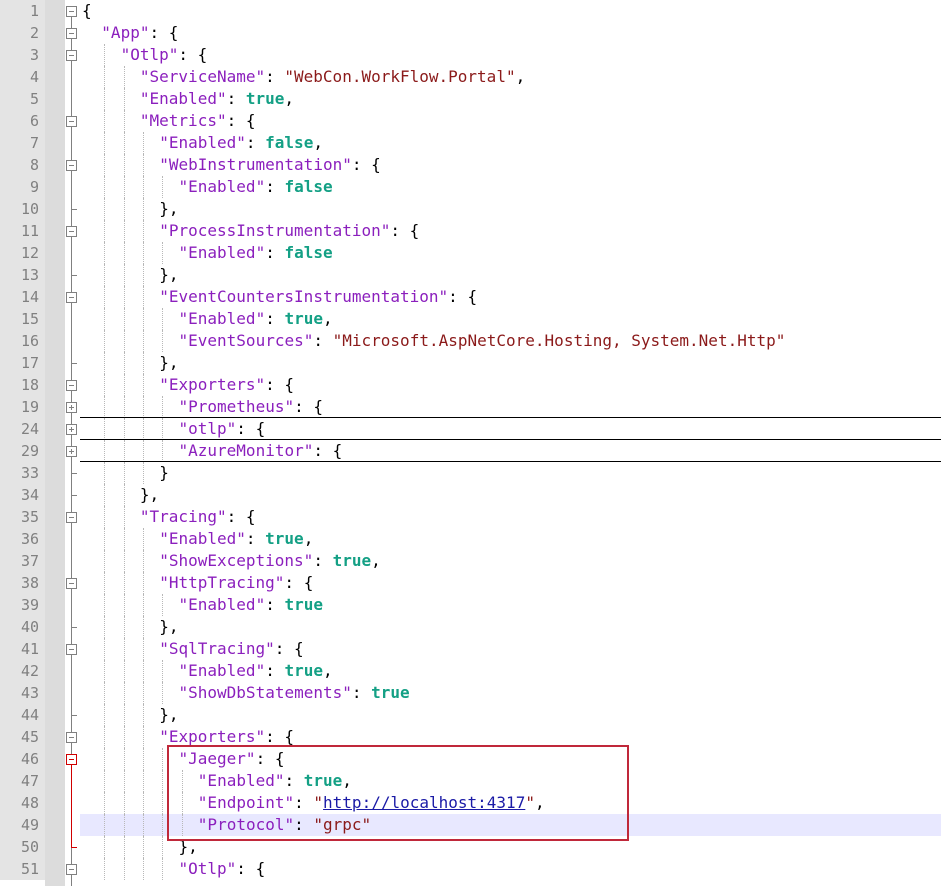 This screenshot has width=941, height=886. Describe the element at coordinates (265, 98) in the screenshot. I see `json-boolean: true` at that location.